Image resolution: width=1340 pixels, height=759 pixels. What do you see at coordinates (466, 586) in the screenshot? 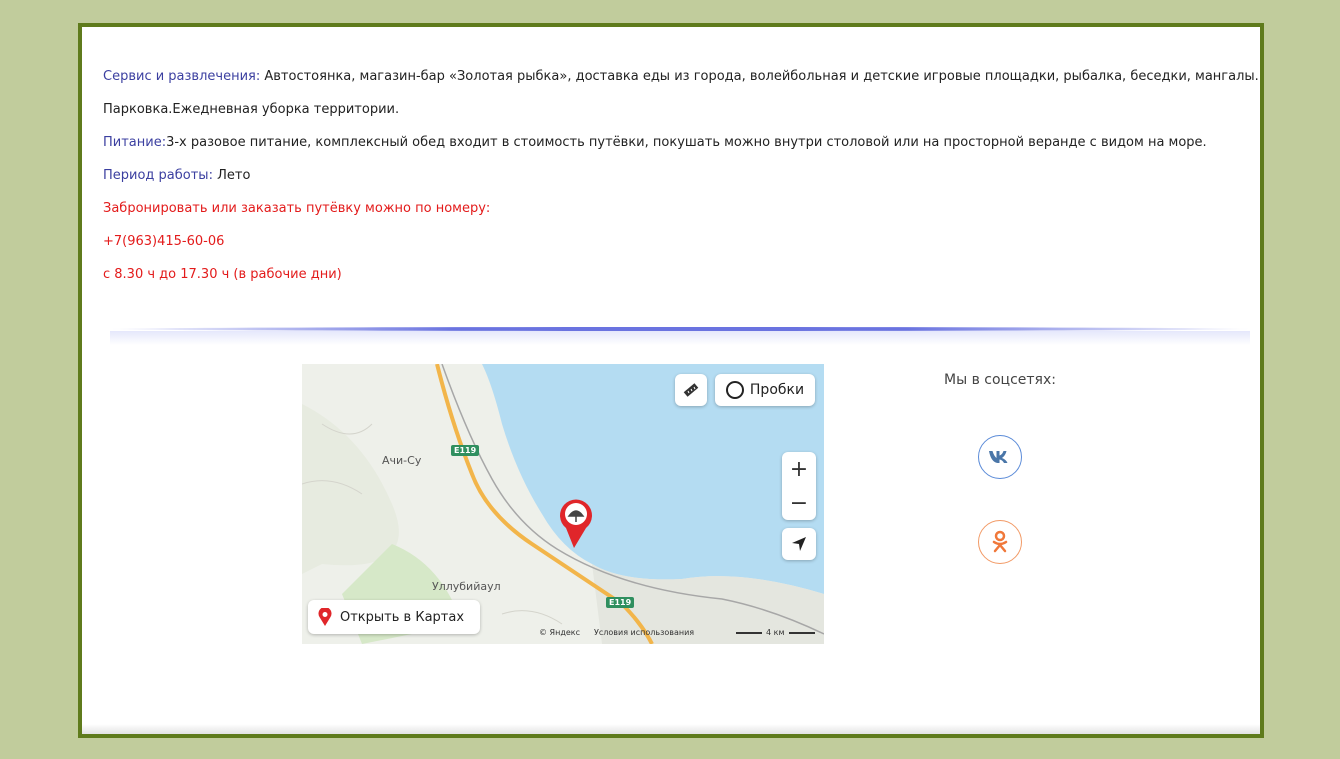
I see `place-ullubiyaul: Уллубийаул` at bounding box center [466, 586].